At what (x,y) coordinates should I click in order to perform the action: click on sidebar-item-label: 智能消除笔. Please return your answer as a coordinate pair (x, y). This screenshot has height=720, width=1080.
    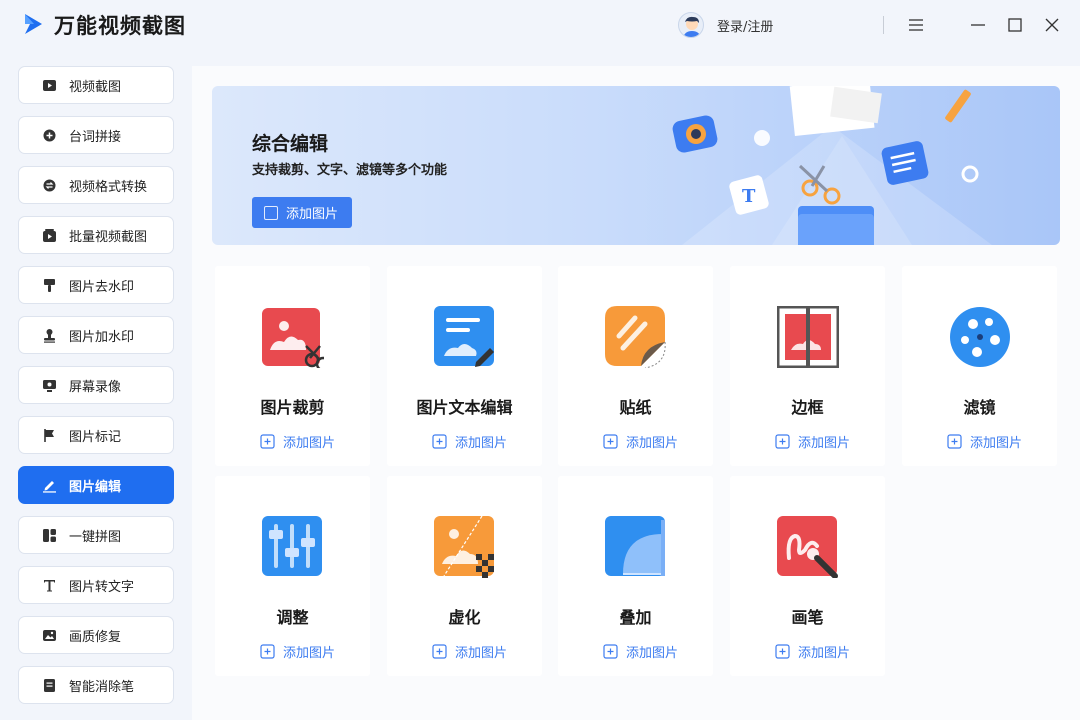
    Looking at the image, I should click on (102, 687).